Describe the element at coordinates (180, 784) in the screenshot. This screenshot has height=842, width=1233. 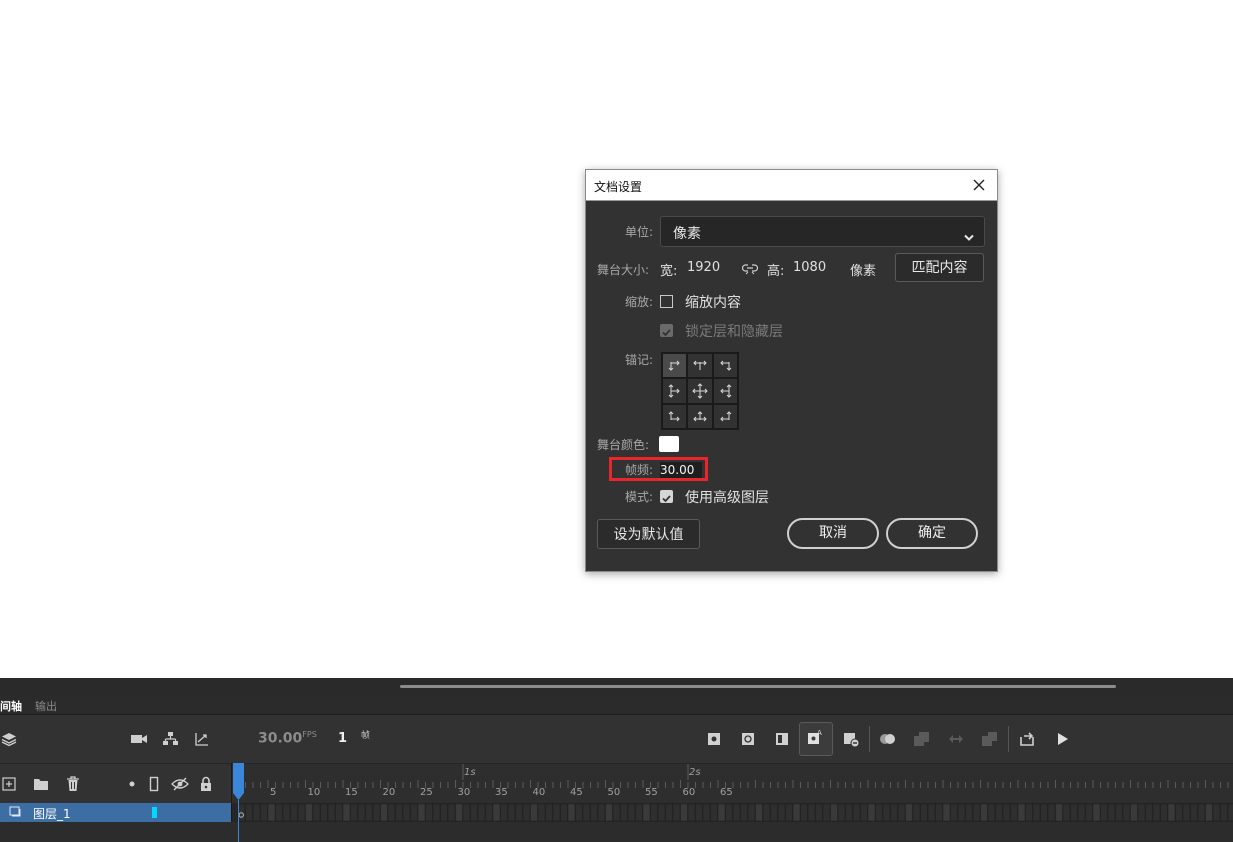
I see `hide-layers-icon` at that location.